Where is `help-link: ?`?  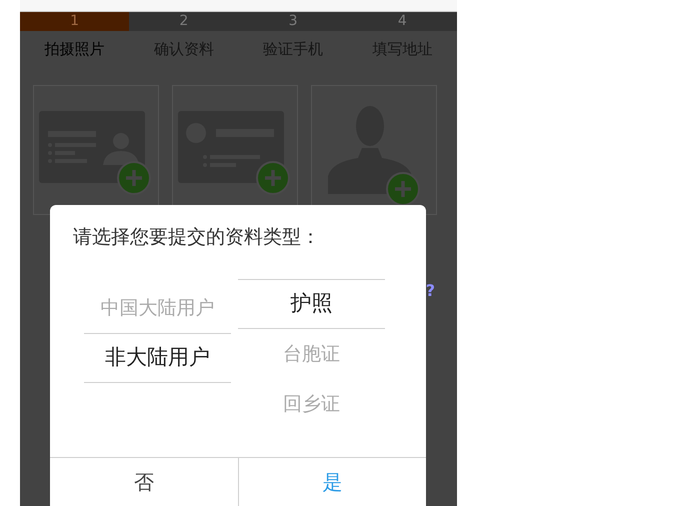
help-link: ? is located at coordinates (430, 291).